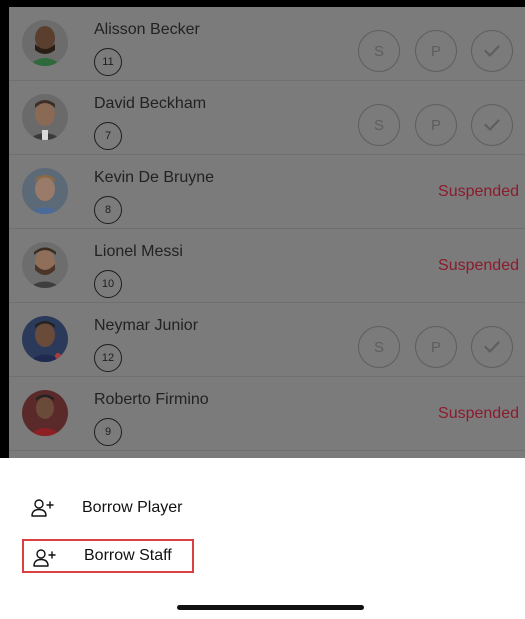 This screenshot has height=619, width=525. I want to click on shirt-number: 11, so click(108, 62).